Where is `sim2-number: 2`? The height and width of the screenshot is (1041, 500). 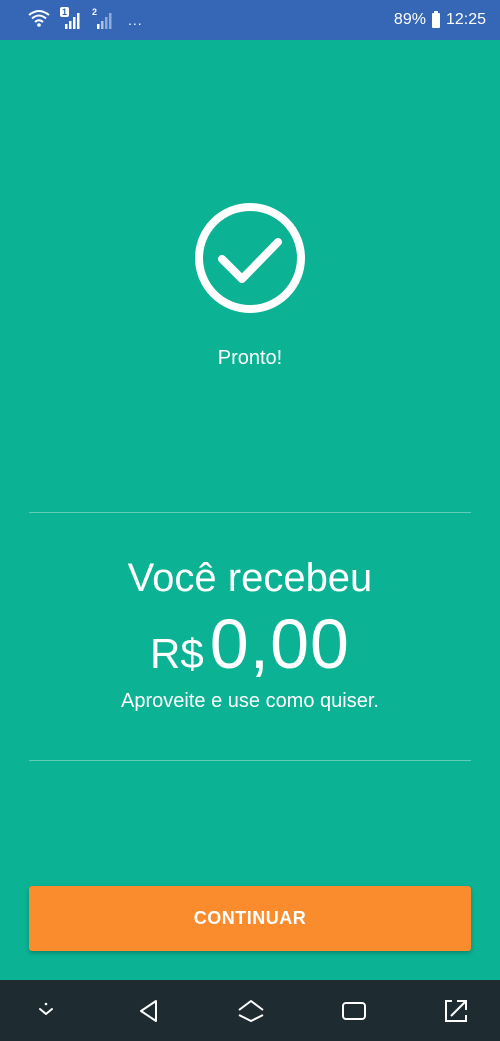
sim2-number: 2 is located at coordinates (95, 12).